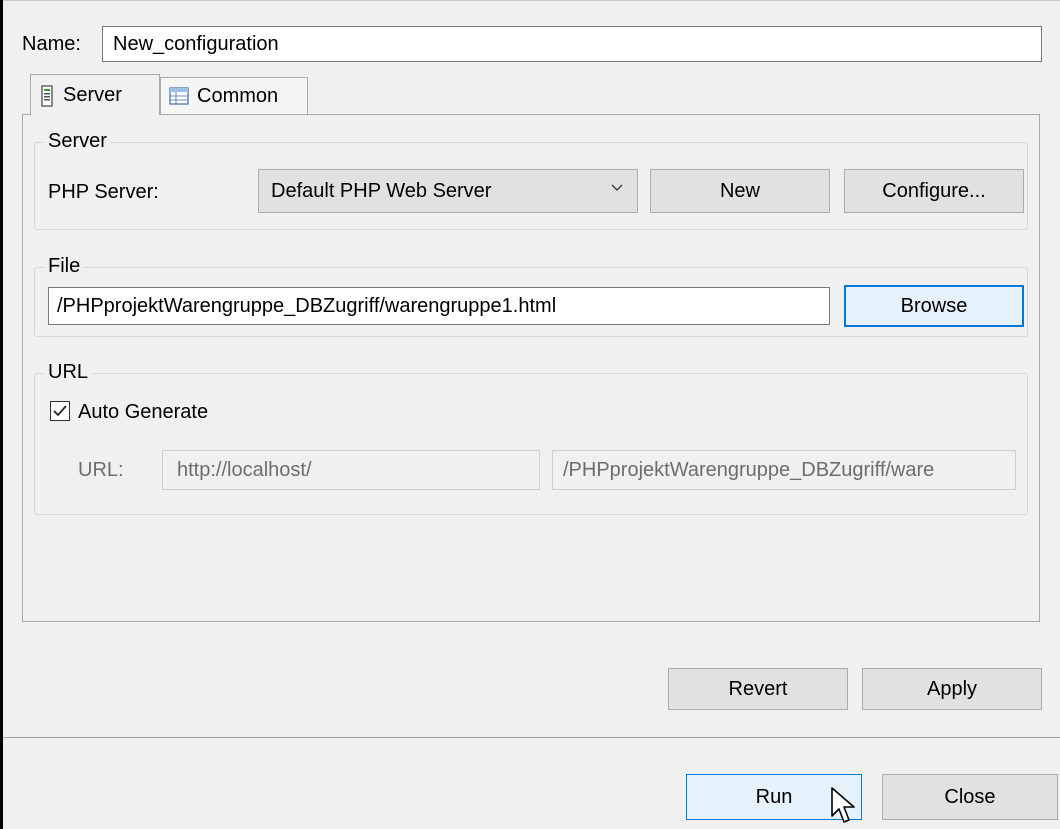 This screenshot has width=1060, height=829. Describe the element at coordinates (77, 141) in the screenshot. I see `server-group-title: Server` at that location.